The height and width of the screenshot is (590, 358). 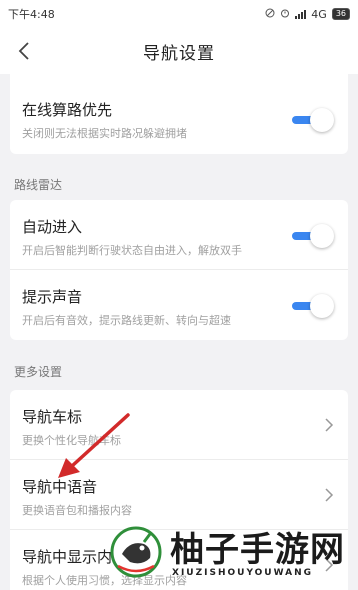 I want to click on setting-title: 导航中语音, so click(x=60, y=487).